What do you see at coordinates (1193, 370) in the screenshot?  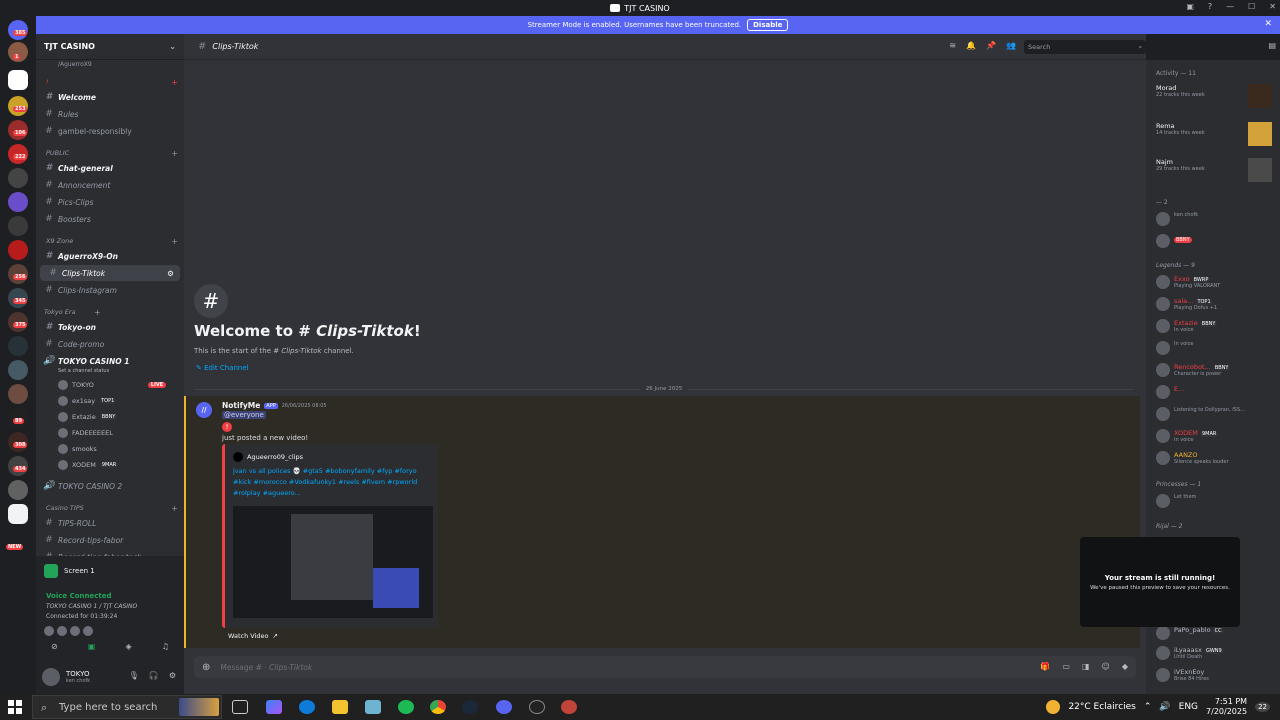 I see `member-item: Rencobot... BBNY Character is power` at bounding box center [1193, 370].